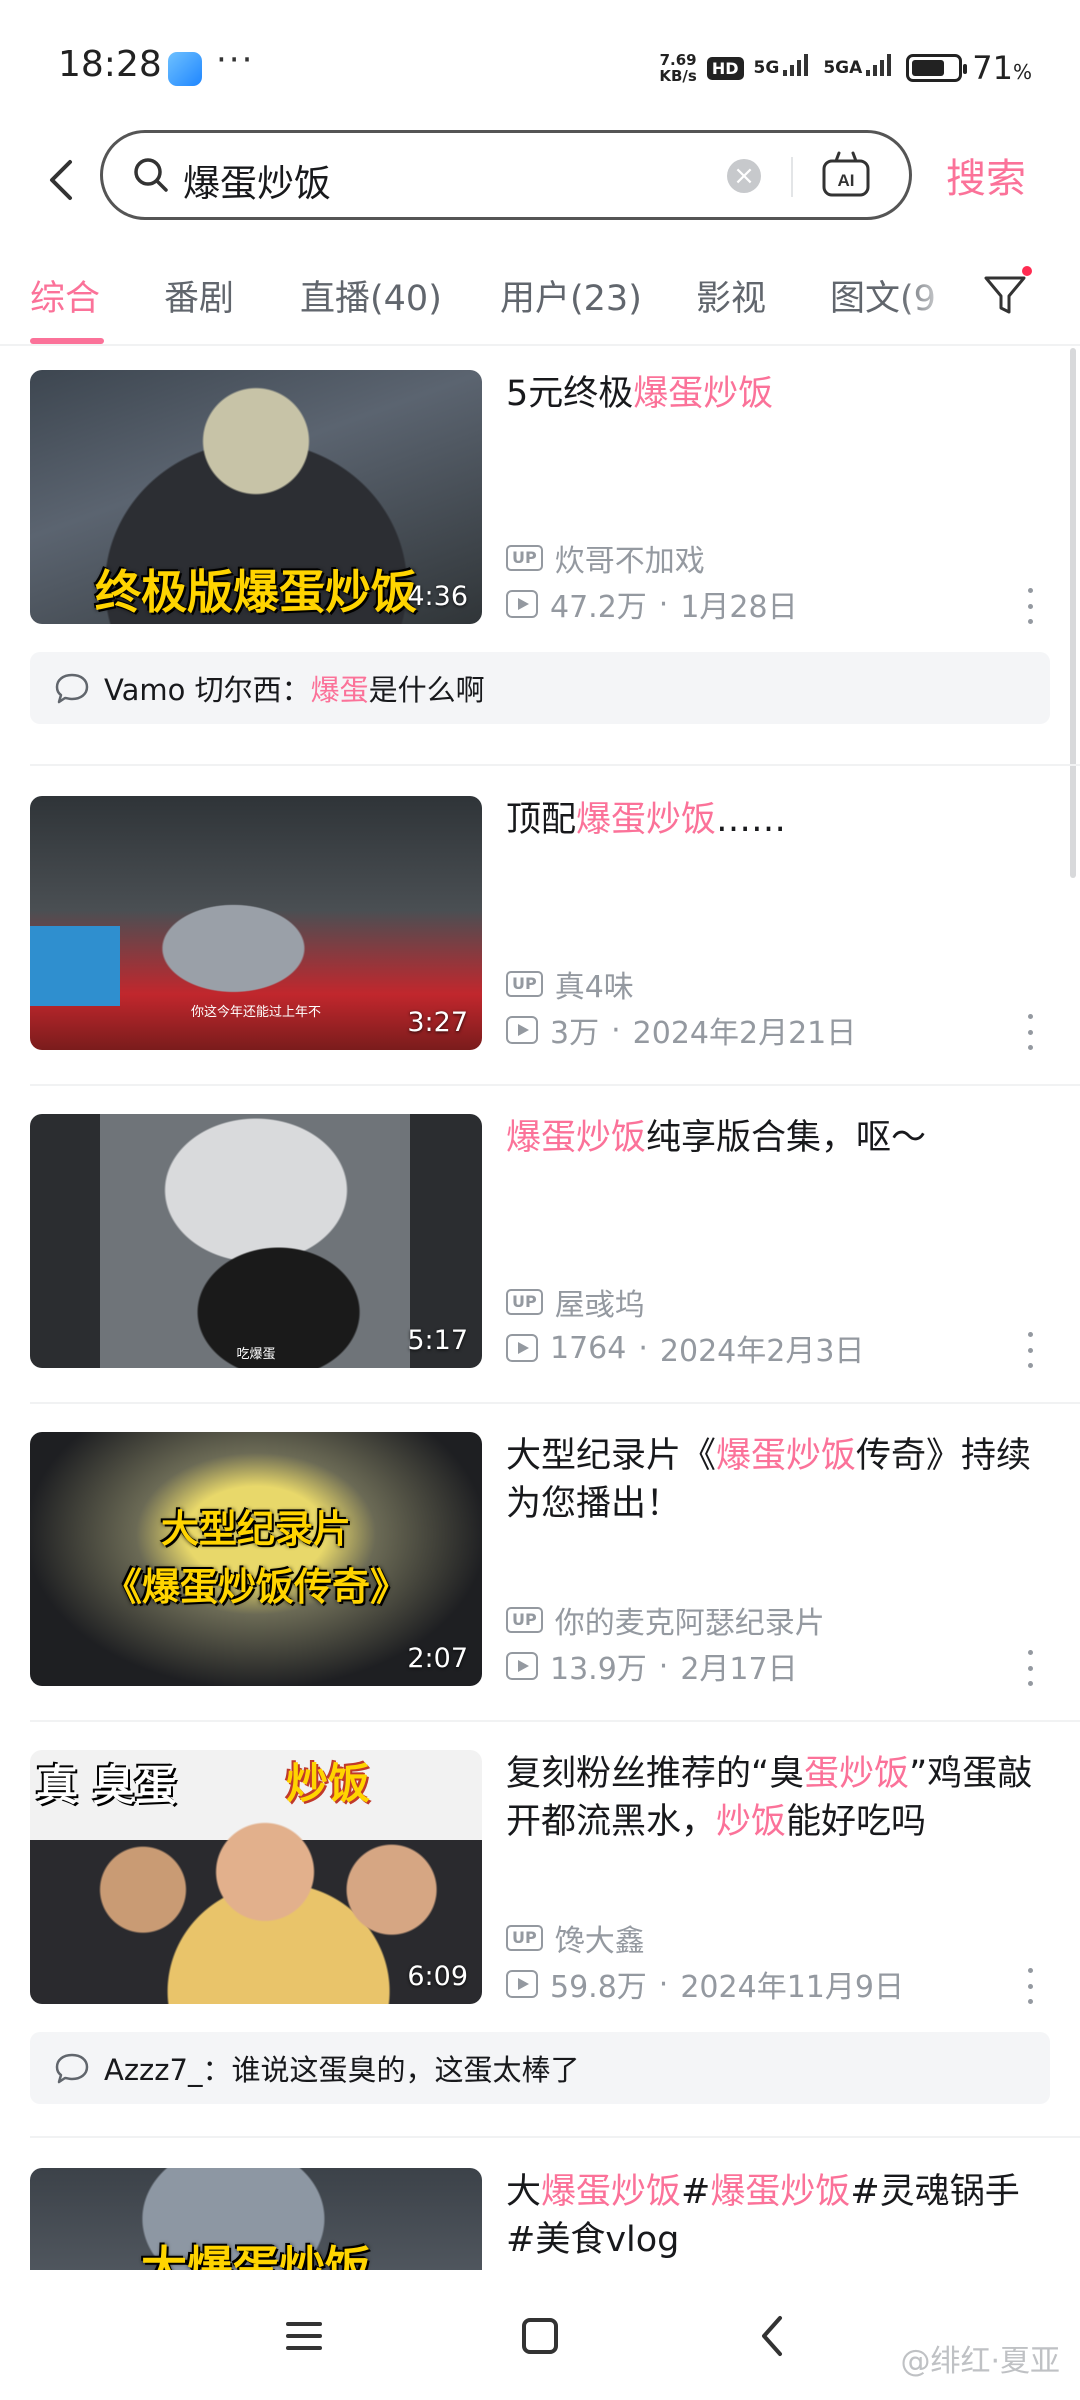 The width and height of the screenshot is (1080, 2400). I want to click on video-meta: 1764 · 2024年2月3日, so click(685, 1348).